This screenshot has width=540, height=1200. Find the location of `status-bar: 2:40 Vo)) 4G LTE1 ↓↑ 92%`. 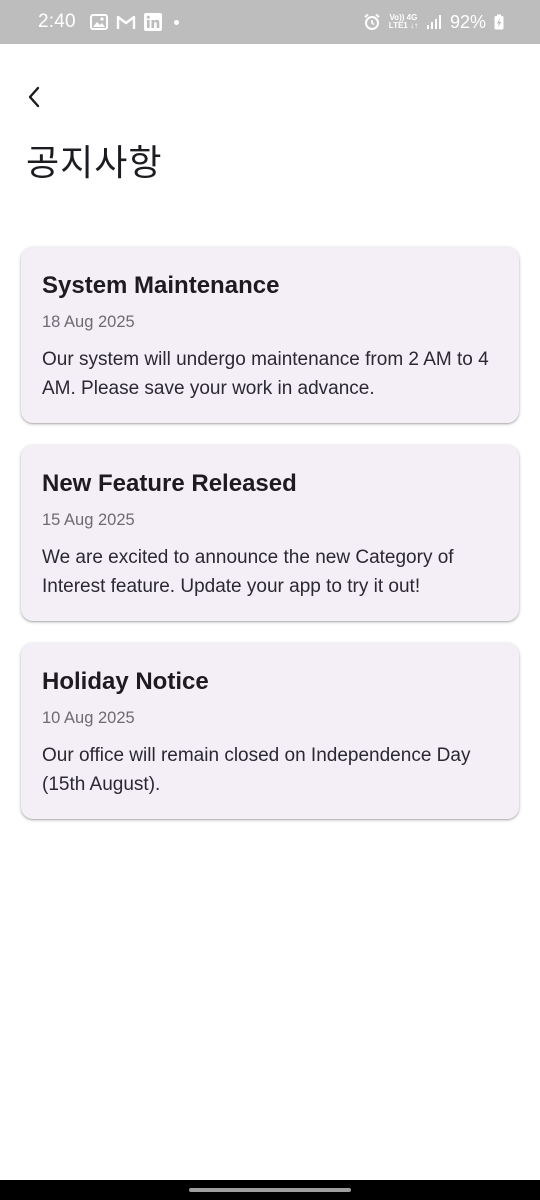

status-bar: 2:40 Vo)) 4G LTE1 ↓↑ 92% is located at coordinates (270, 22).